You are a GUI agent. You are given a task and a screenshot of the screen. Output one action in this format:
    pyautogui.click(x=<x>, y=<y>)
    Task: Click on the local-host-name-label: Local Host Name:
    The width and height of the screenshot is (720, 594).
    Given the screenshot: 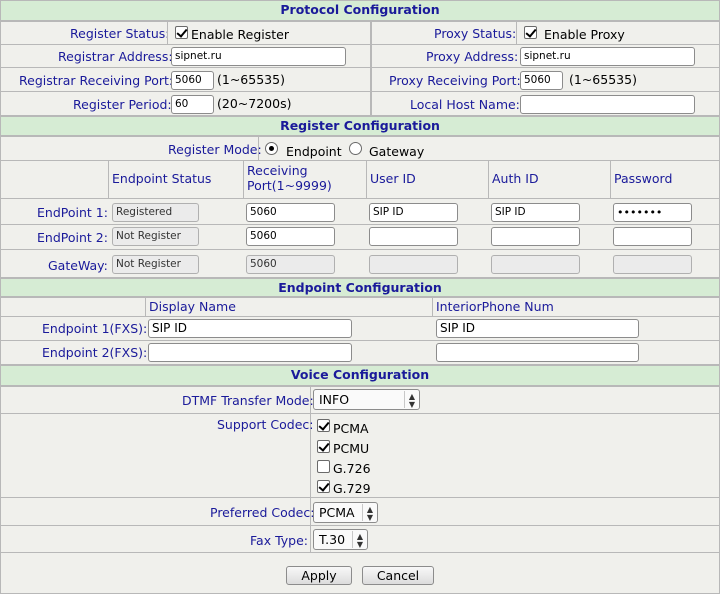 What is the action you would take?
    pyautogui.click(x=465, y=104)
    